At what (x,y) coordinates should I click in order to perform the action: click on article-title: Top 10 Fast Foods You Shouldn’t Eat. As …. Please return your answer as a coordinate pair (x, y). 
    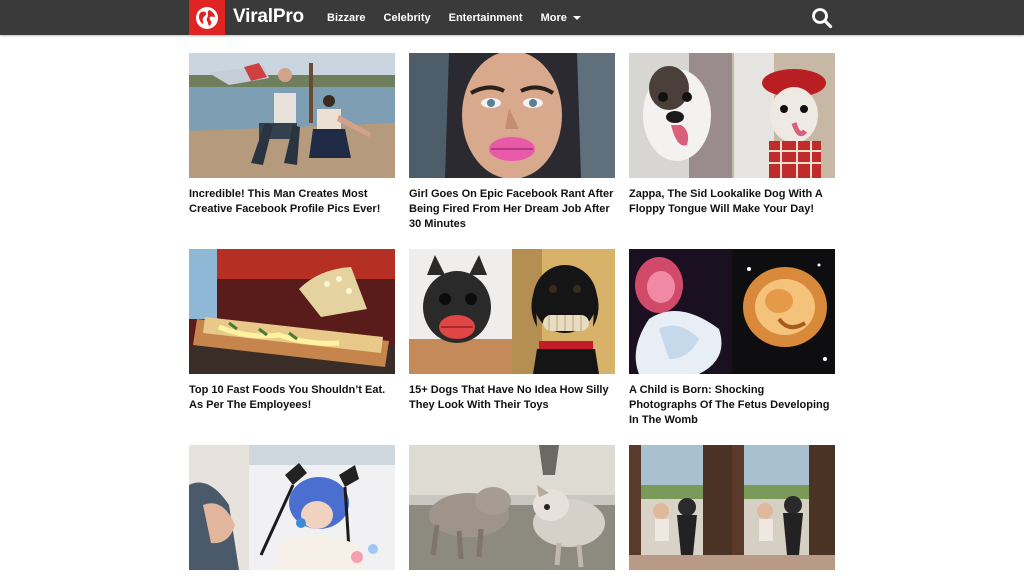
    Looking at the image, I should click on (292, 398).